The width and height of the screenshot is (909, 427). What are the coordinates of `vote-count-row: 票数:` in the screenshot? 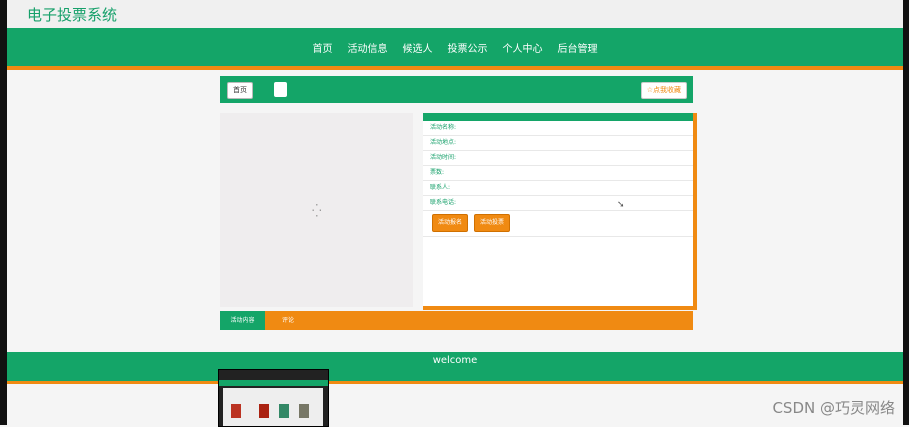 It's located at (558, 173).